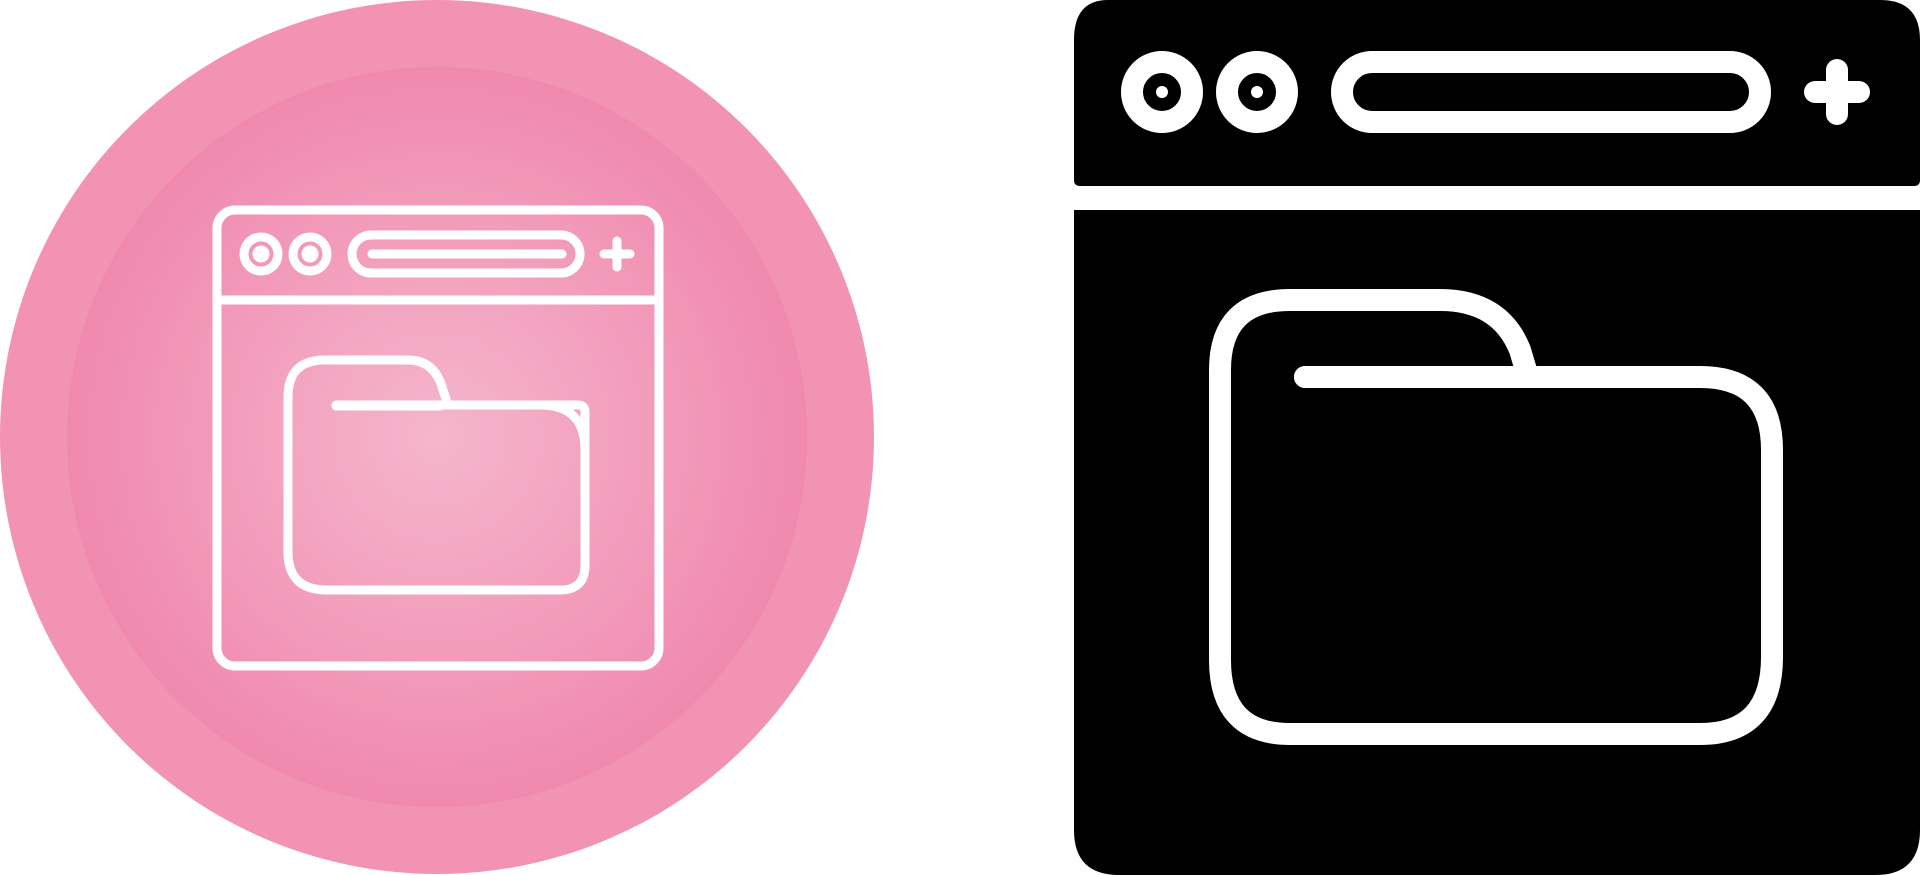 Image resolution: width=1920 pixels, height=875 pixels. What do you see at coordinates (261, 254) in the screenshot?
I see `window-control-dot-1-core` at bounding box center [261, 254].